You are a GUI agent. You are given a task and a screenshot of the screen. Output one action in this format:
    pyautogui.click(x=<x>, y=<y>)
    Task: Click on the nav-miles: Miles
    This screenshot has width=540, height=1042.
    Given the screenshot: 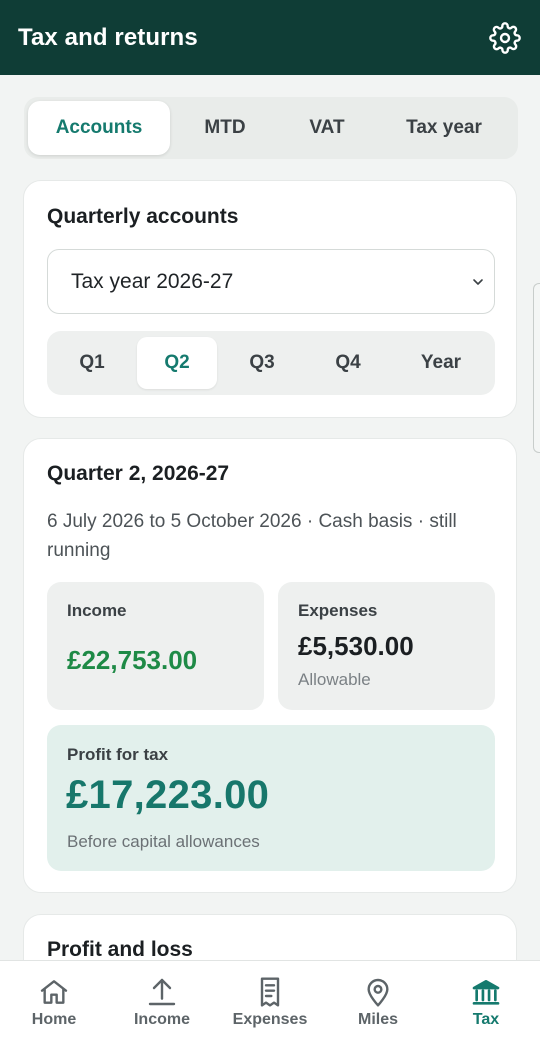 What is the action you would take?
    pyautogui.click(x=378, y=1001)
    